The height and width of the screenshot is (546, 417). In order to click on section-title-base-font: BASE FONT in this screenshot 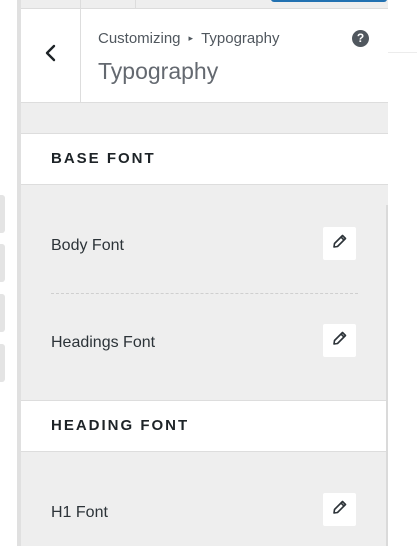, I will do `click(204, 159)`.